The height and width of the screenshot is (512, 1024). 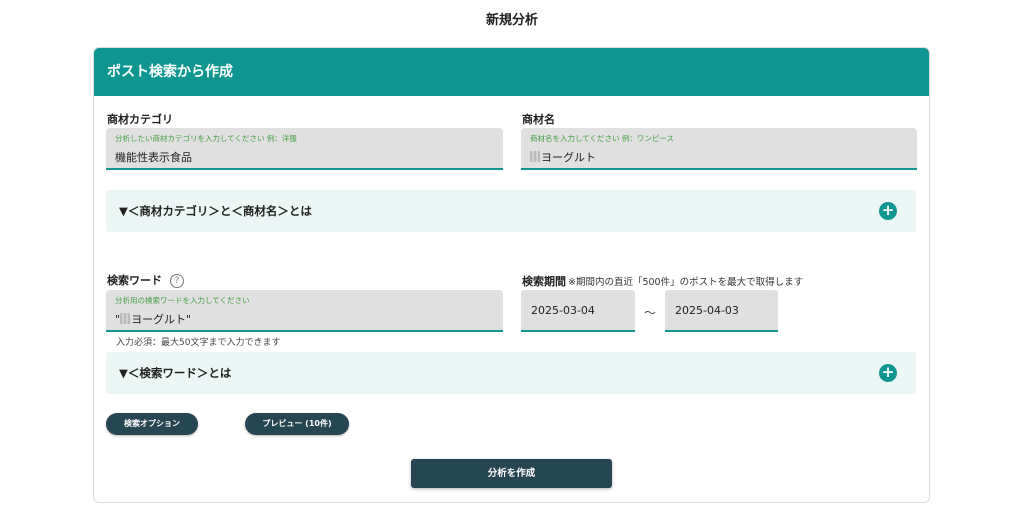 What do you see at coordinates (153, 157) in the screenshot?
I see `category-value: 機能性表示食品` at bounding box center [153, 157].